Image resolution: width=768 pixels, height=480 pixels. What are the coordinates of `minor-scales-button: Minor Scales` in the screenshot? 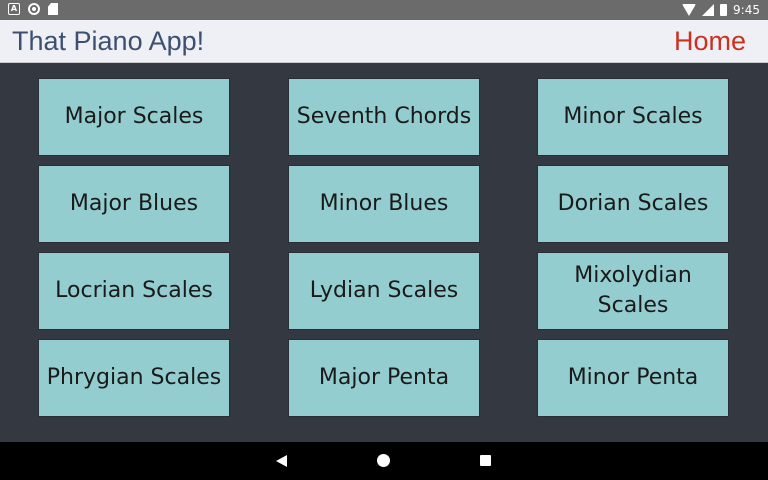 It's located at (633, 117).